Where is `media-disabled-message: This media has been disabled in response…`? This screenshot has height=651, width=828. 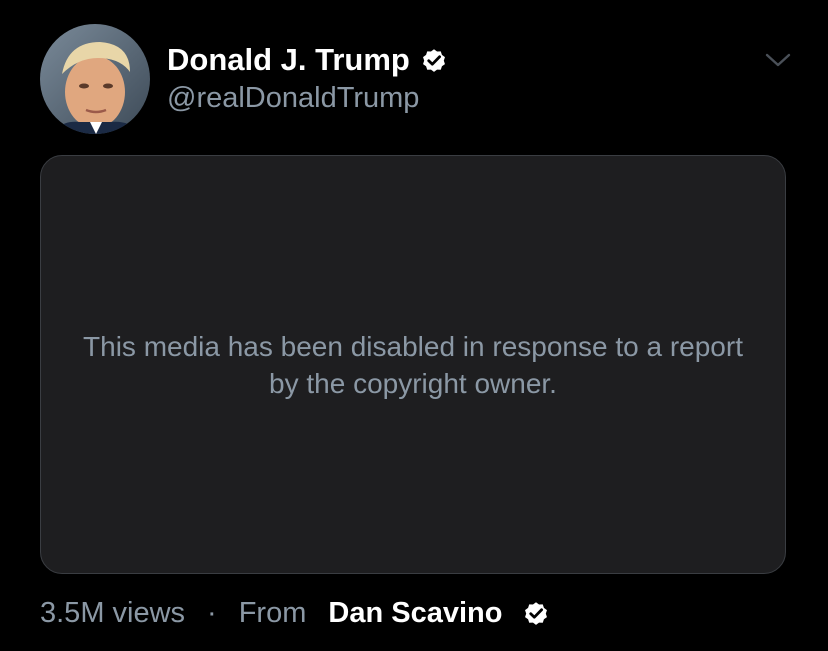
media-disabled-message: This media has been disabled in response… is located at coordinates (413, 364).